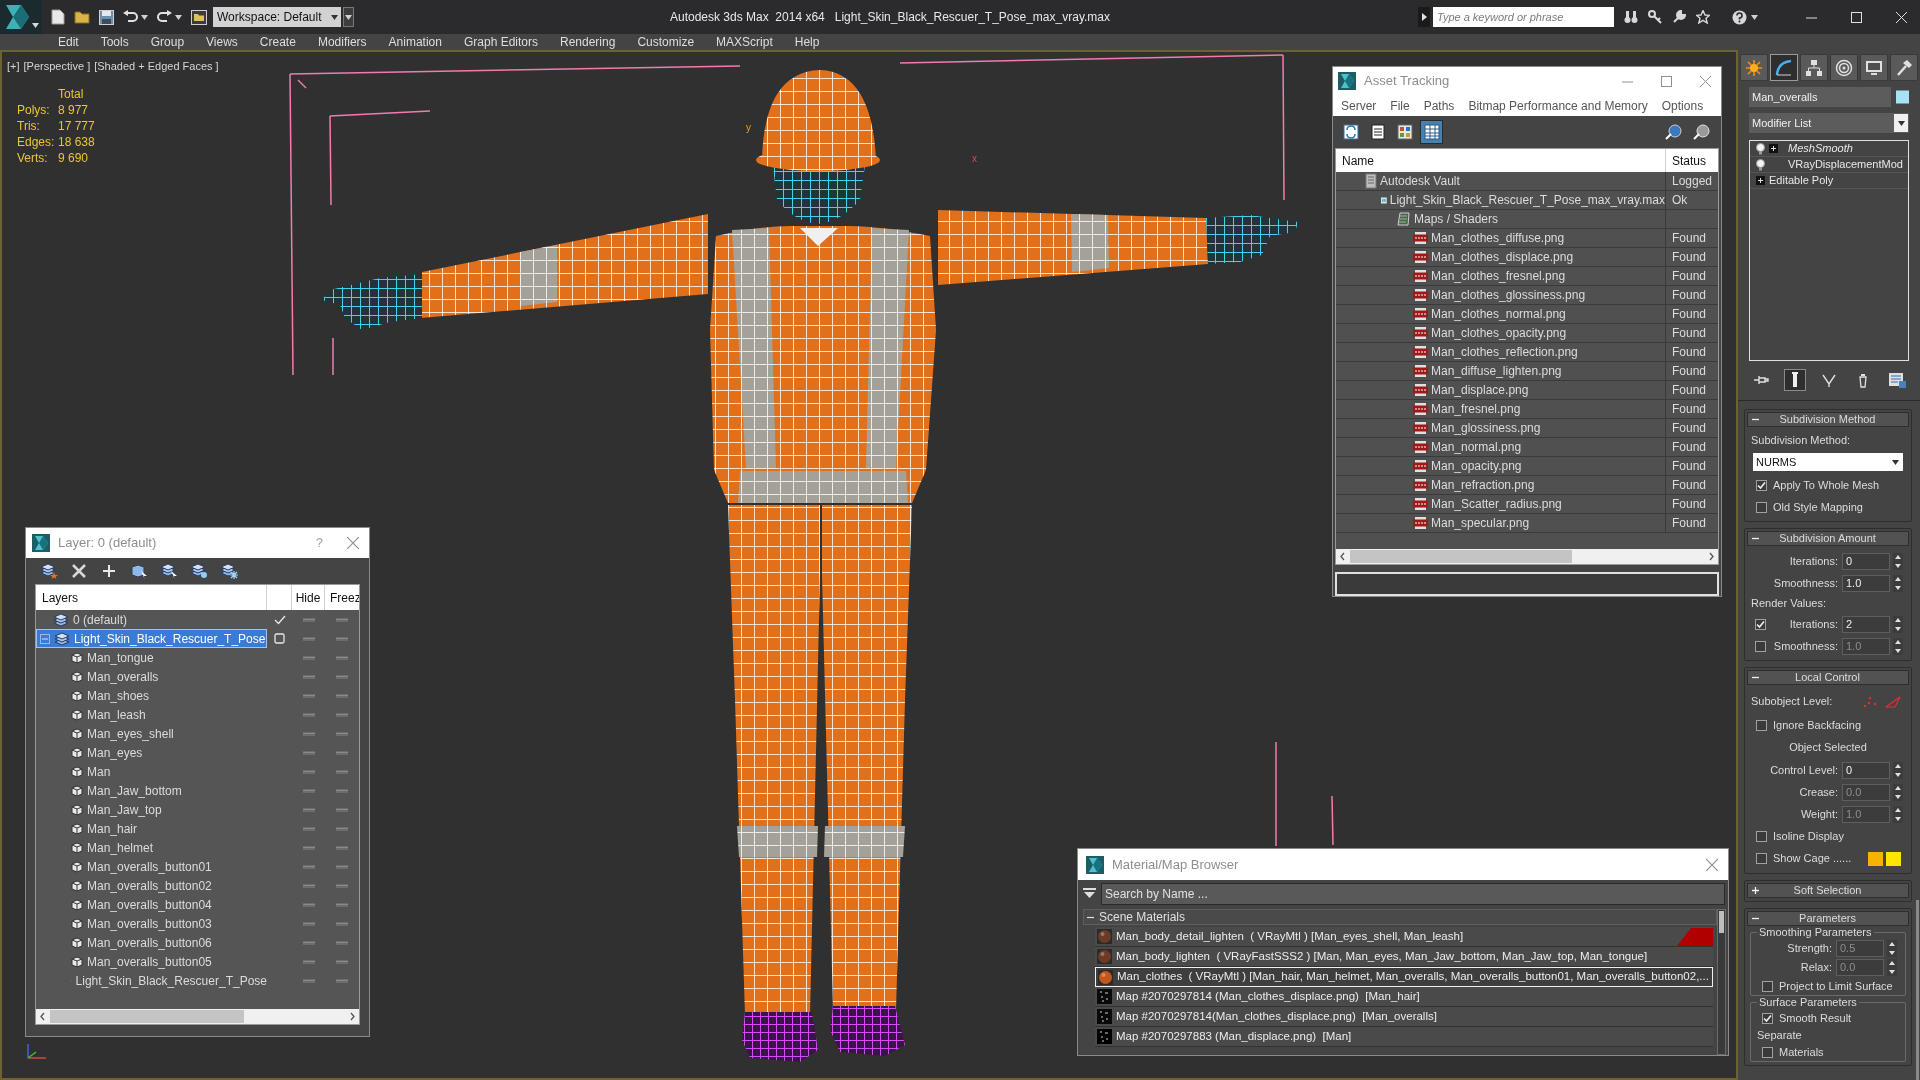  What do you see at coordinates (1829, 123) in the screenshot?
I see `modifier-list-dropdown: Modifier List` at bounding box center [1829, 123].